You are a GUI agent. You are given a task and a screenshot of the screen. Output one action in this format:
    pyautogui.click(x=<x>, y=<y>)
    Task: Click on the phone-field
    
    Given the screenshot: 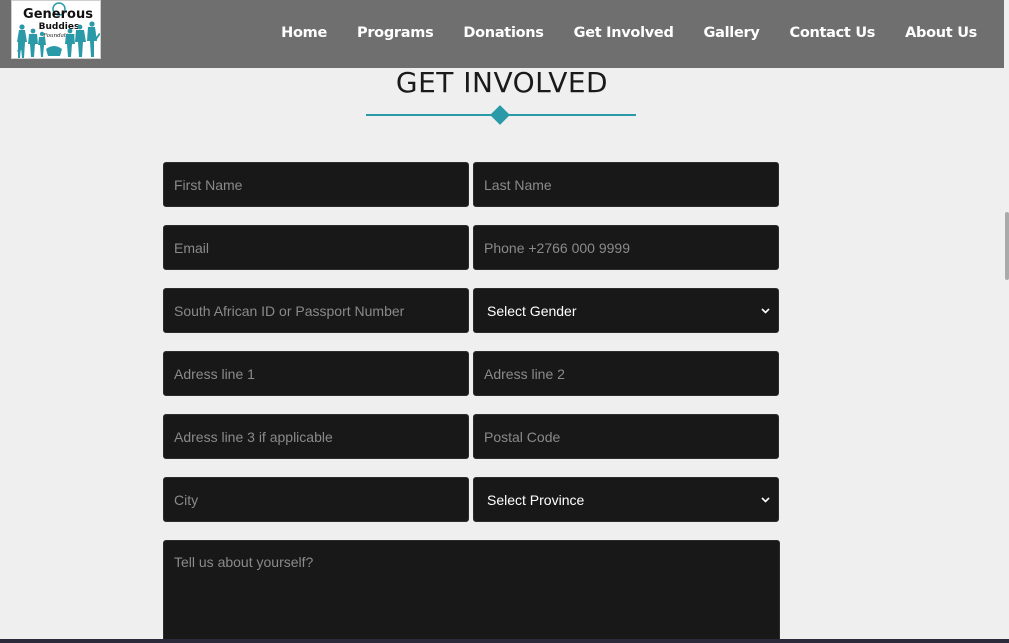 What is the action you would take?
    pyautogui.click(x=626, y=247)
    